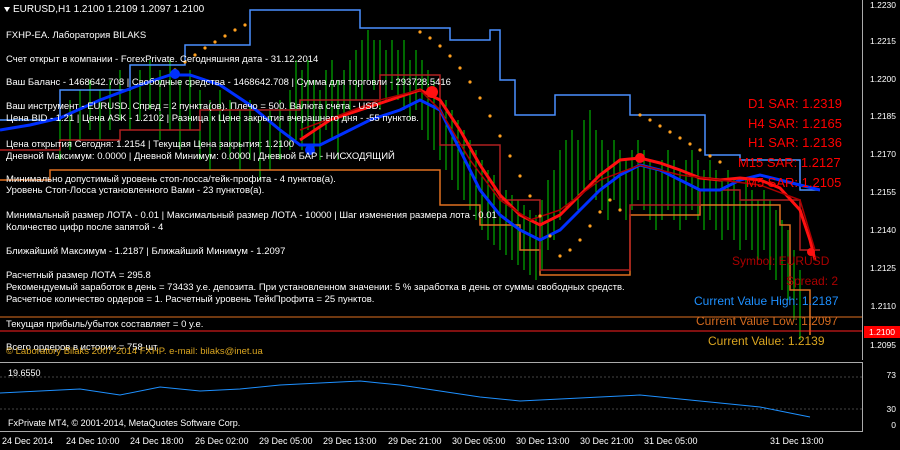 This screenshot has width=900, height=450. I want to click on price-label: 1.2125, so click(883, 268).